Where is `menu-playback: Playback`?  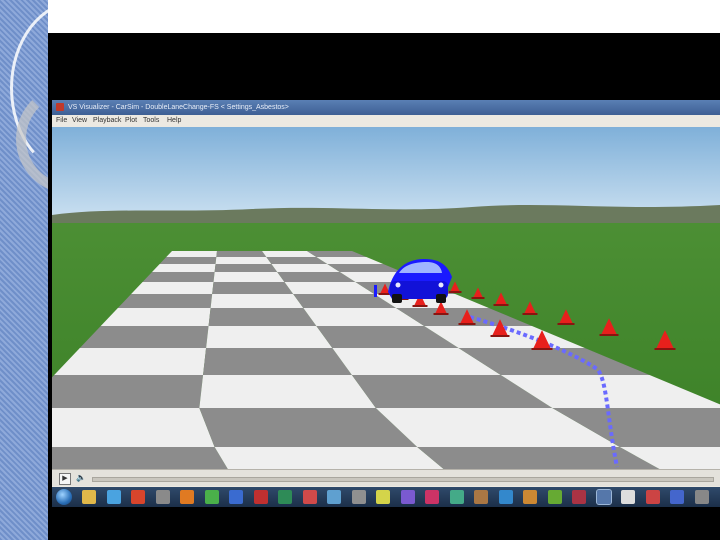 menu-playback: Playback is located at coordinates (107, 121).